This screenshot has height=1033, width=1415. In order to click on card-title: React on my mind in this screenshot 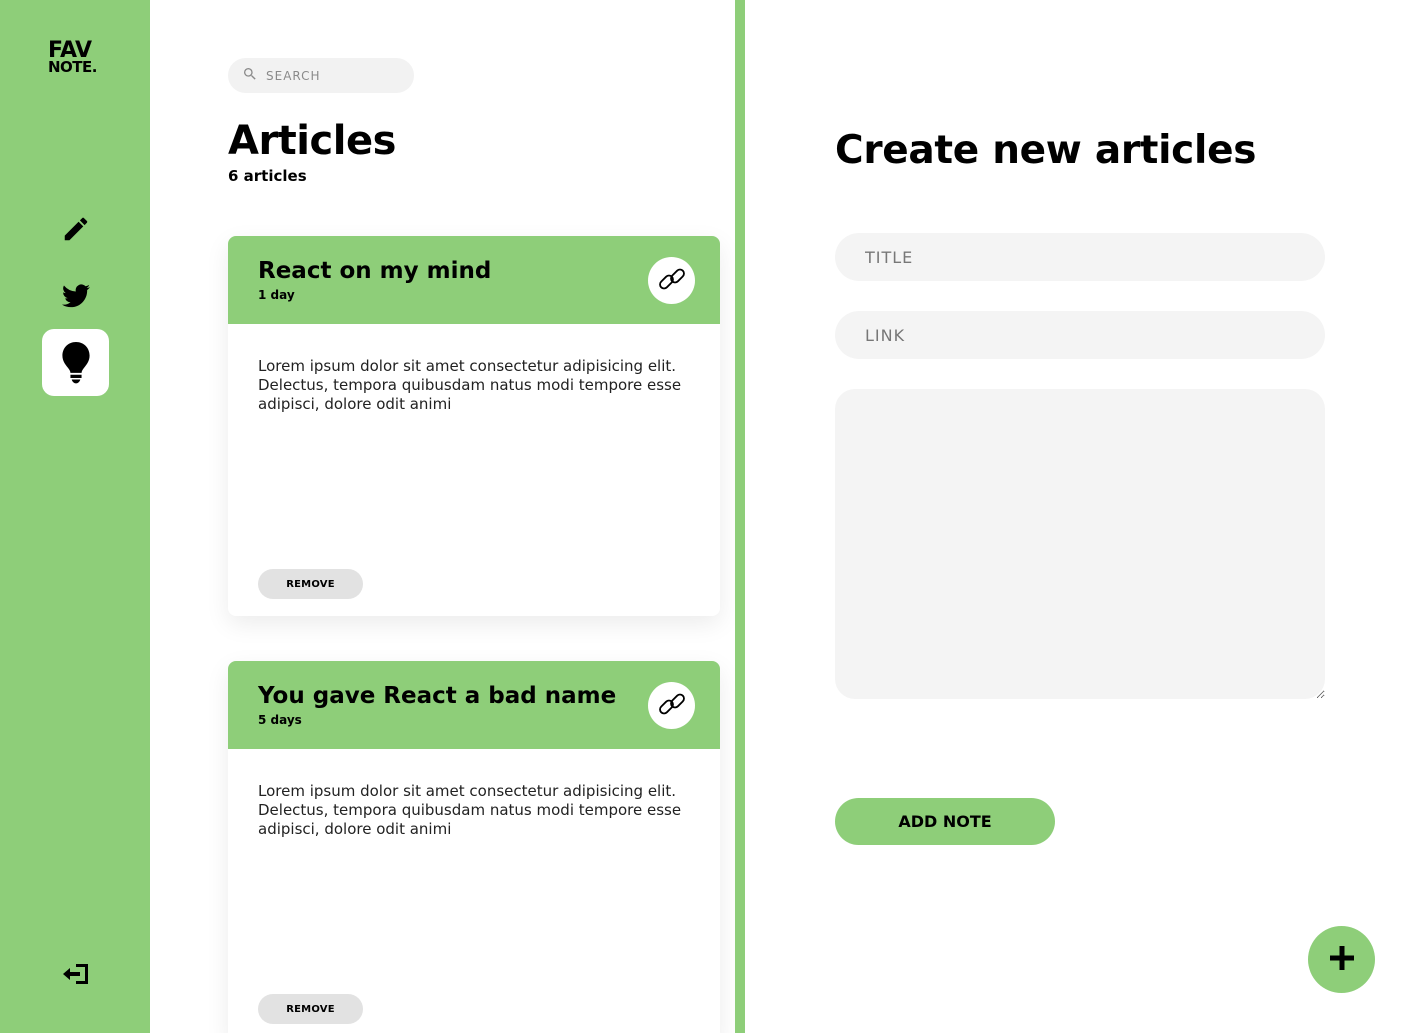, I will do `click(375, 271)`.